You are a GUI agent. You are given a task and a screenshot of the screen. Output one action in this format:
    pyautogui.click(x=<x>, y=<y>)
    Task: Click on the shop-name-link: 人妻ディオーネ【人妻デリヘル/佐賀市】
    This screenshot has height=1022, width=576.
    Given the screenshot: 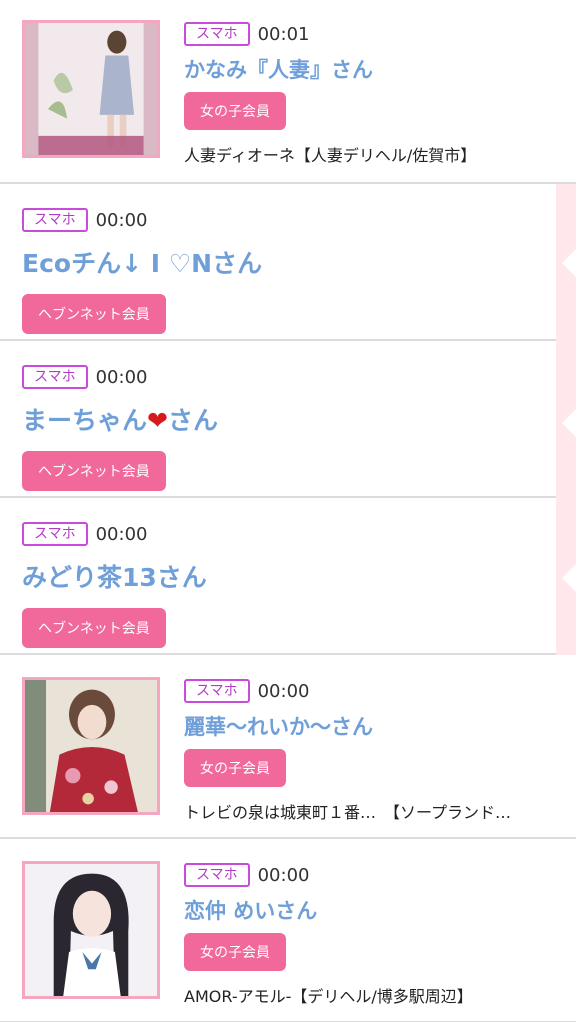 What is the action you would take?
    pyautogui.click(x=375, y=154)
    